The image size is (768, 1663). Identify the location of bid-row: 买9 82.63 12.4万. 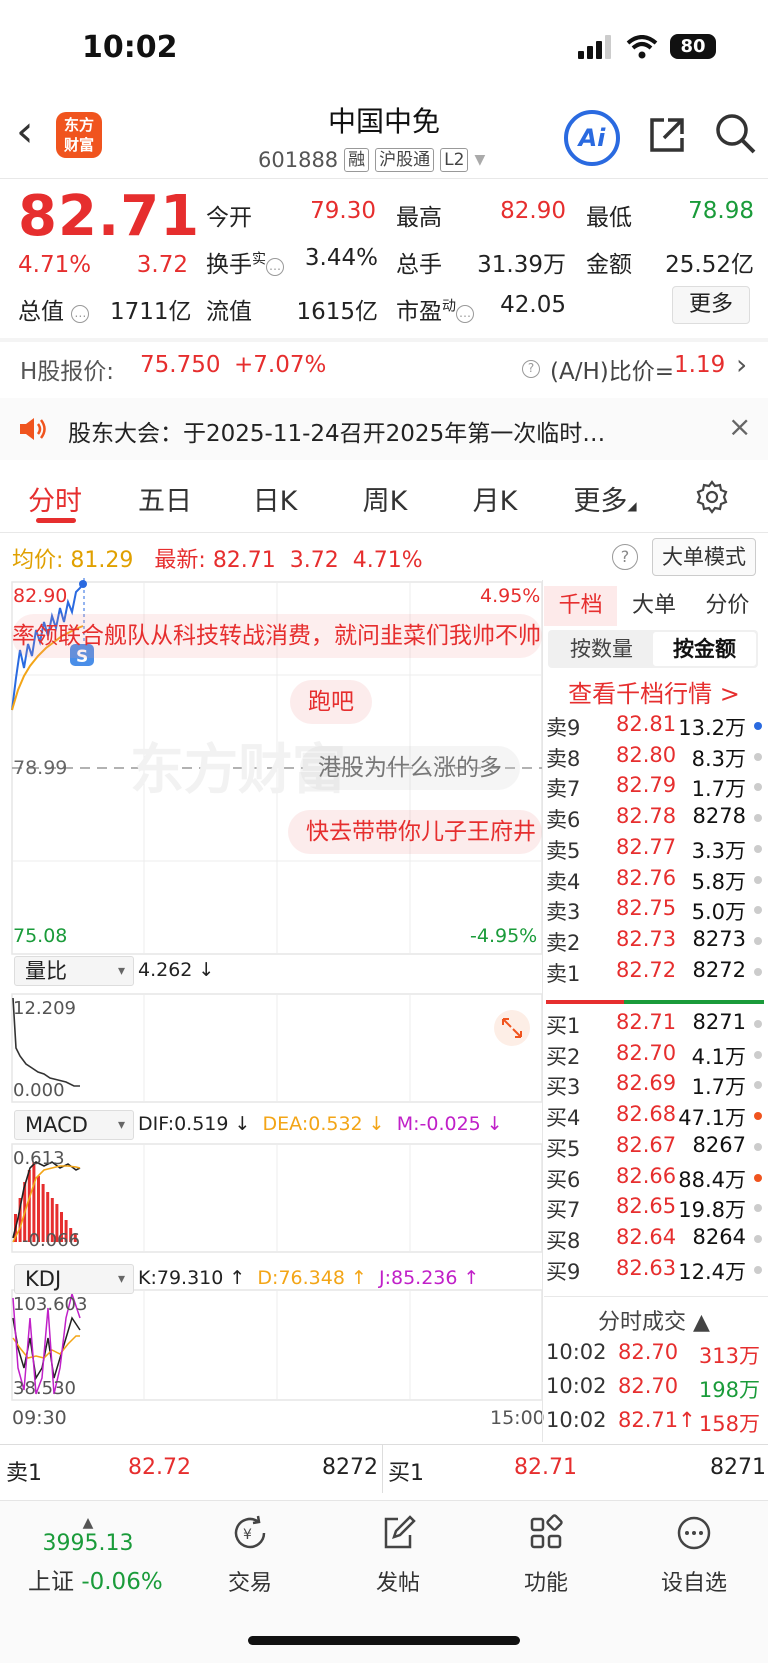
(655, 1269).